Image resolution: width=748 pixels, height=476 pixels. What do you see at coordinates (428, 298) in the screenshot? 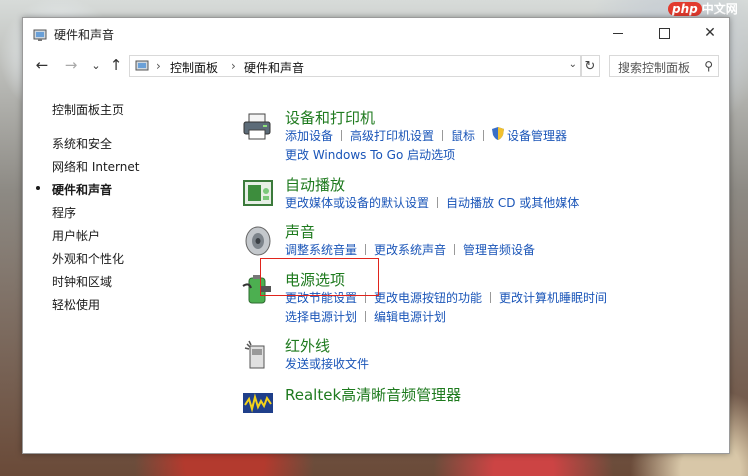
I see `link-power-button-function: 更改电源按钮的功能` at bounding box center [428, 298].